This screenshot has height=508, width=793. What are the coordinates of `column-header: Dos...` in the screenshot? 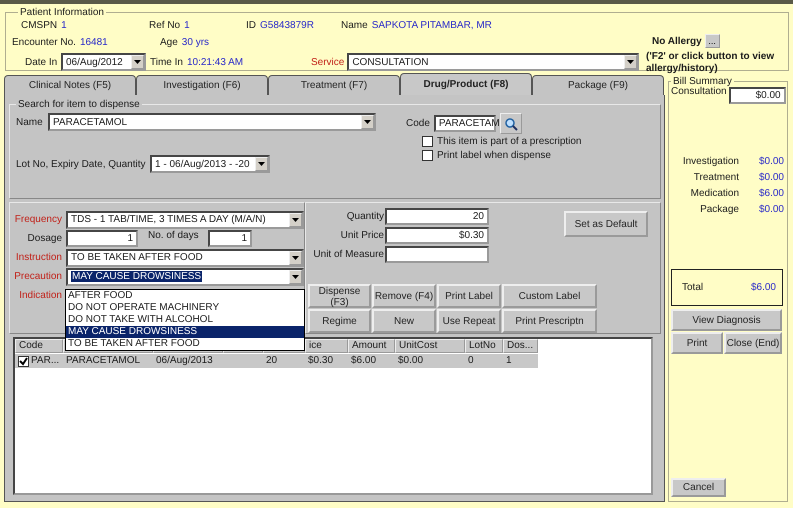 It's located at (520, 346).